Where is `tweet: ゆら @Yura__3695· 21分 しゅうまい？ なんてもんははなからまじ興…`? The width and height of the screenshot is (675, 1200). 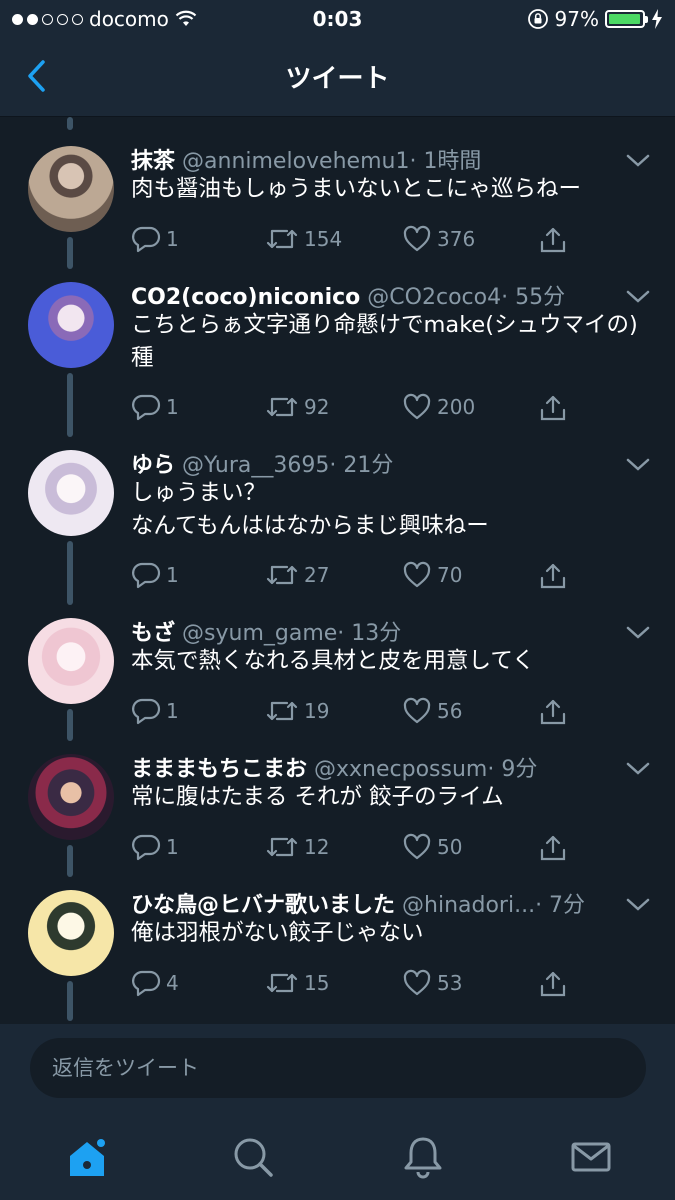
tweet: ゆら @Yura__3695· 21分 しゅうまい？ なんてもんははなからまじ興… is located at coordinates (337, 521).